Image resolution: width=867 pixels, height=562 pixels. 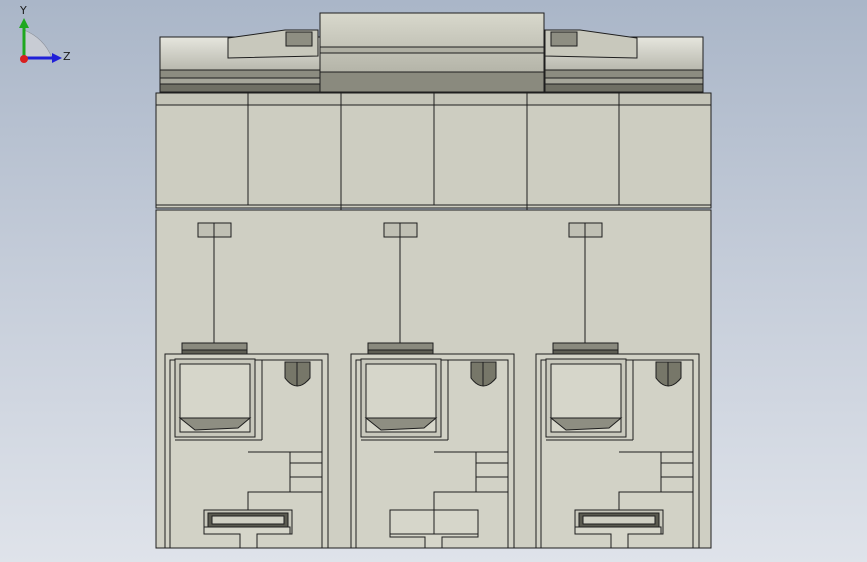 I want to click on top-lever-assembly, so click(x=431, y=53).